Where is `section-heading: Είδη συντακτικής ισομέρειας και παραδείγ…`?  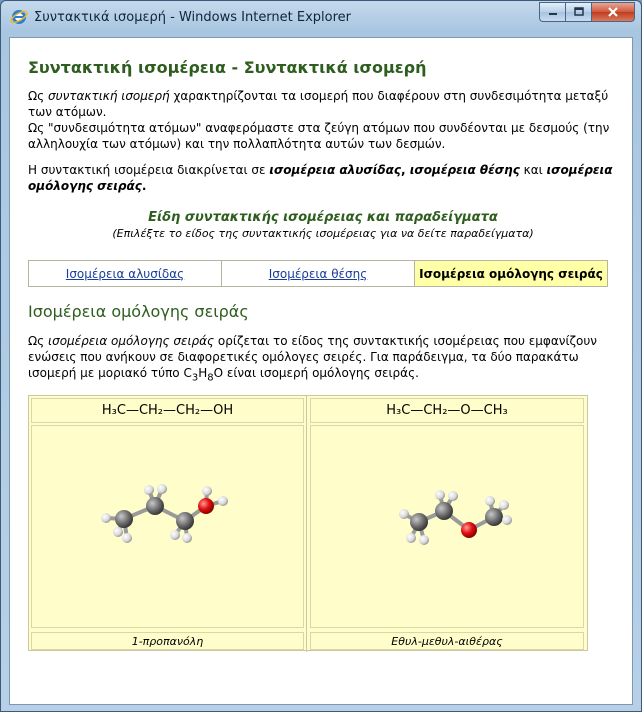 section-heading: Είδη συντακτικής ισομέρειας και παραδείγ… is located at coordinates (323, 217).